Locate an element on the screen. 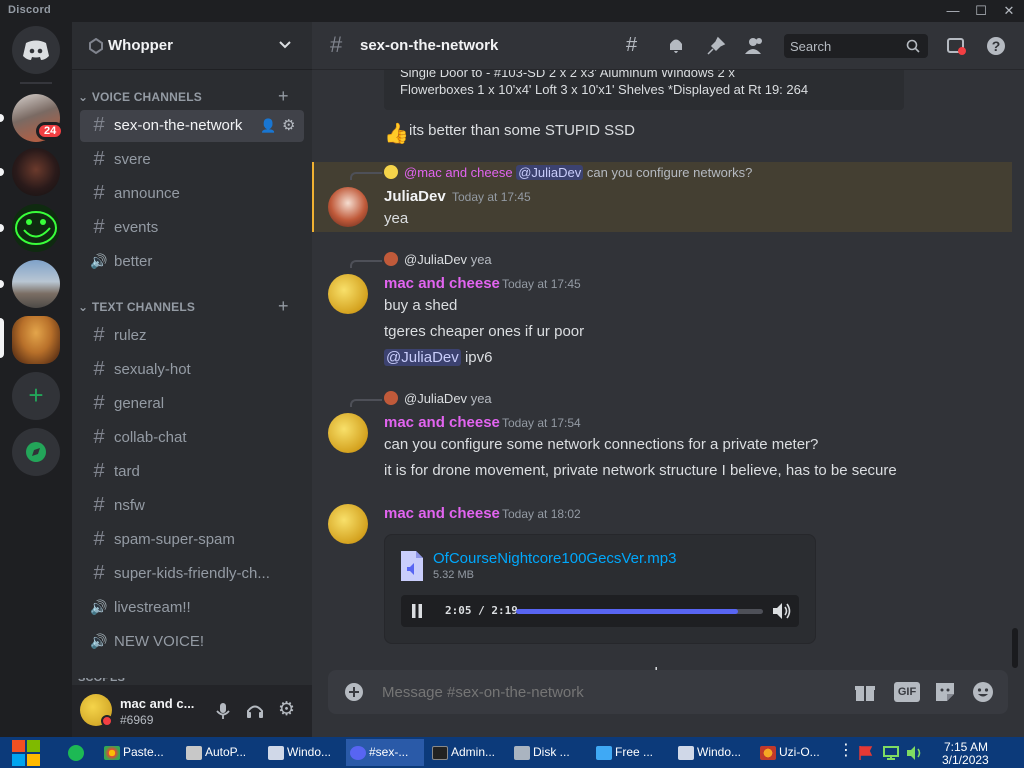 The image size is (1024, 768). server-icon-building is located at coordinates (36, 284).